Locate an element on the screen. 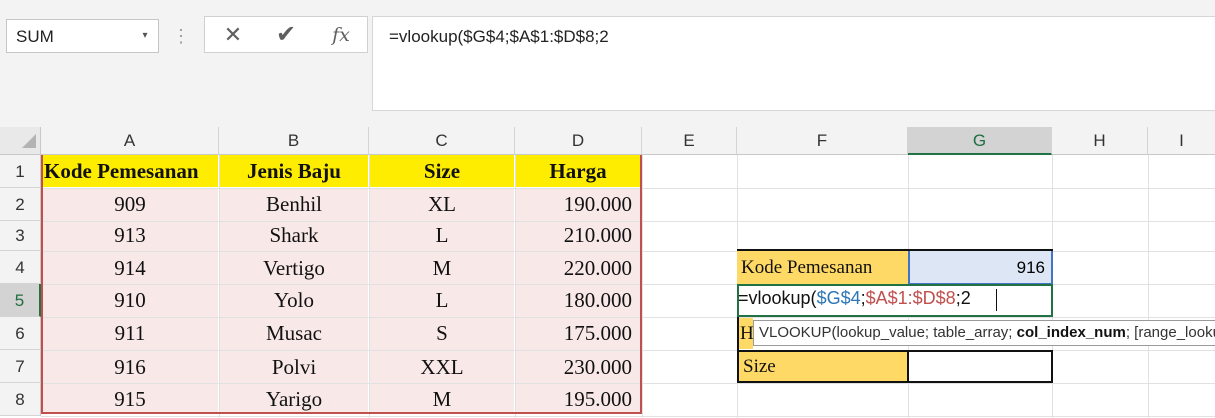 The width and height of the screenshot is (1215, 418). row-header-5: 5 is located at coordinates (20, 300).